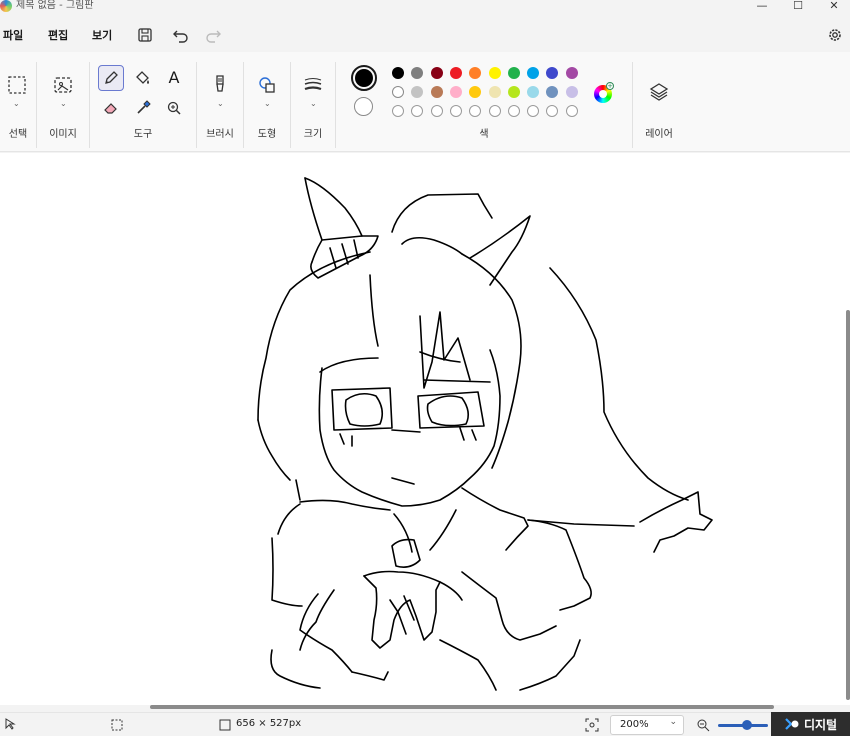  Describe the element at coordinates (111, 78) in the screenshot. I see `pencil-icon` at that location.